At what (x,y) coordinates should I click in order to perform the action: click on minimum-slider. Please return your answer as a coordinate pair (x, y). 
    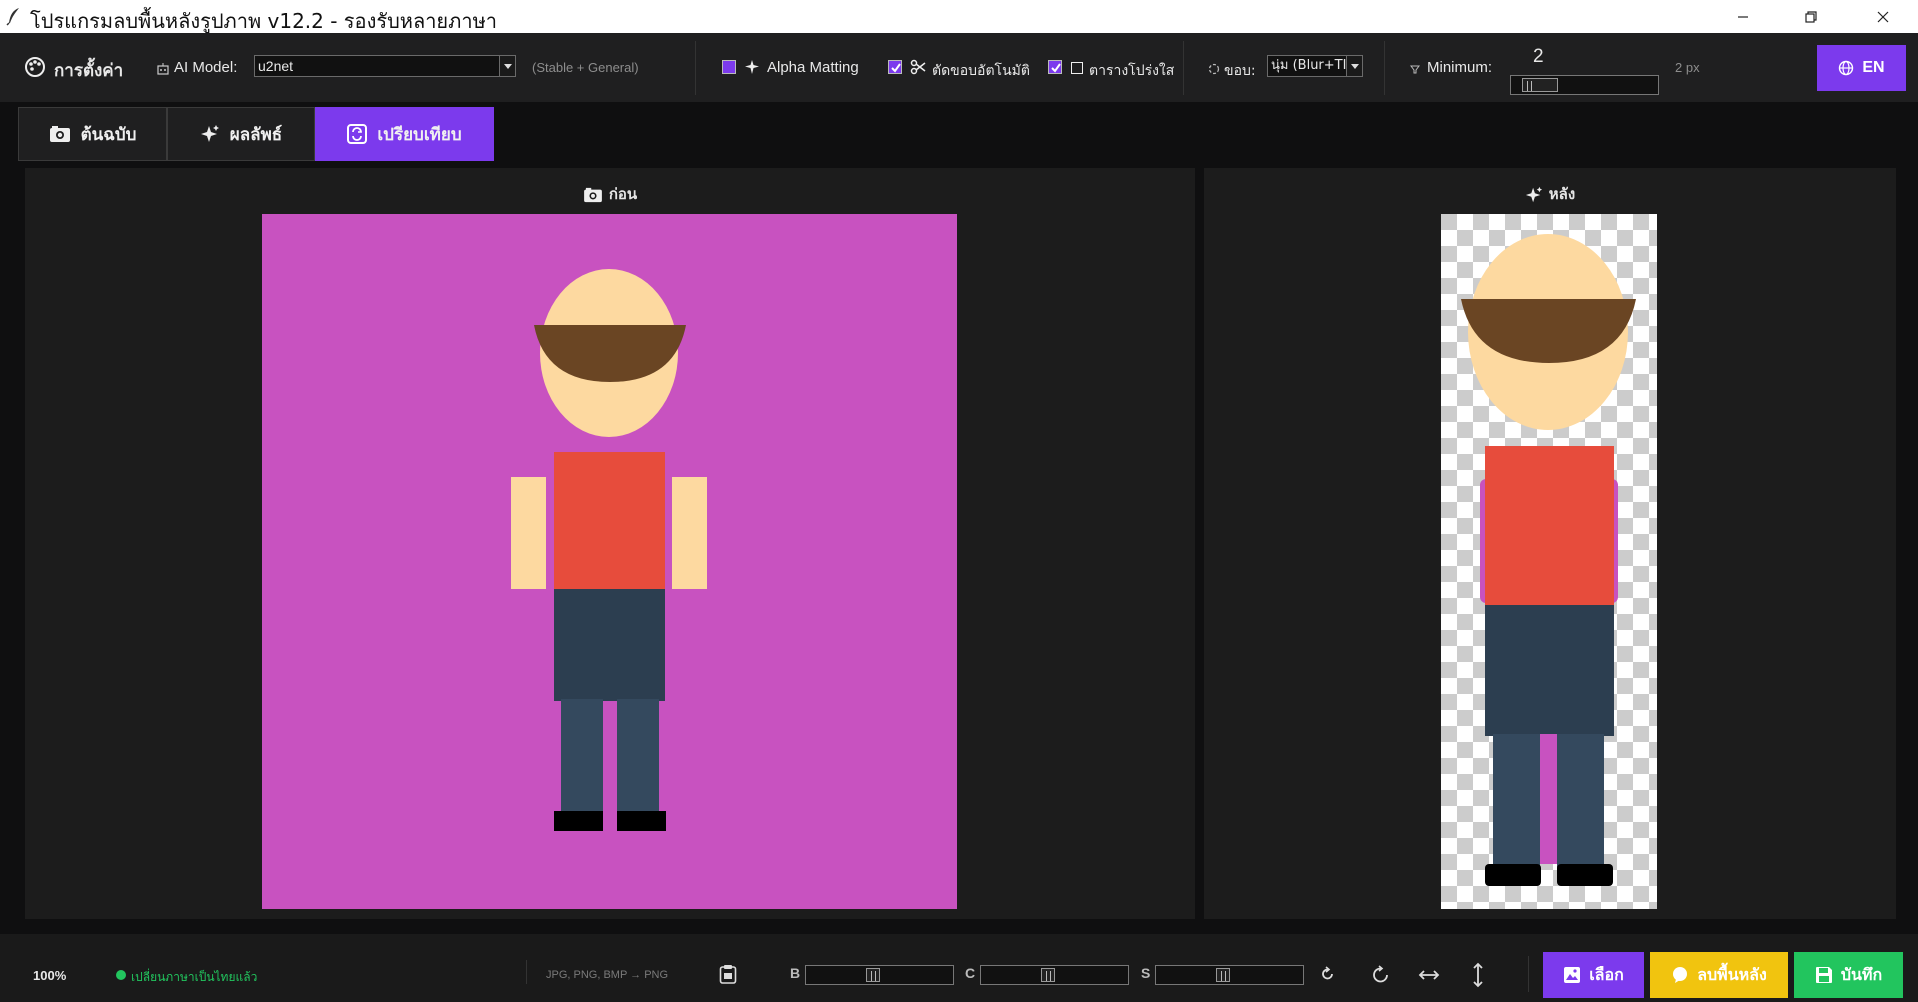
    Looking at the image, I should click on (1584, 85).